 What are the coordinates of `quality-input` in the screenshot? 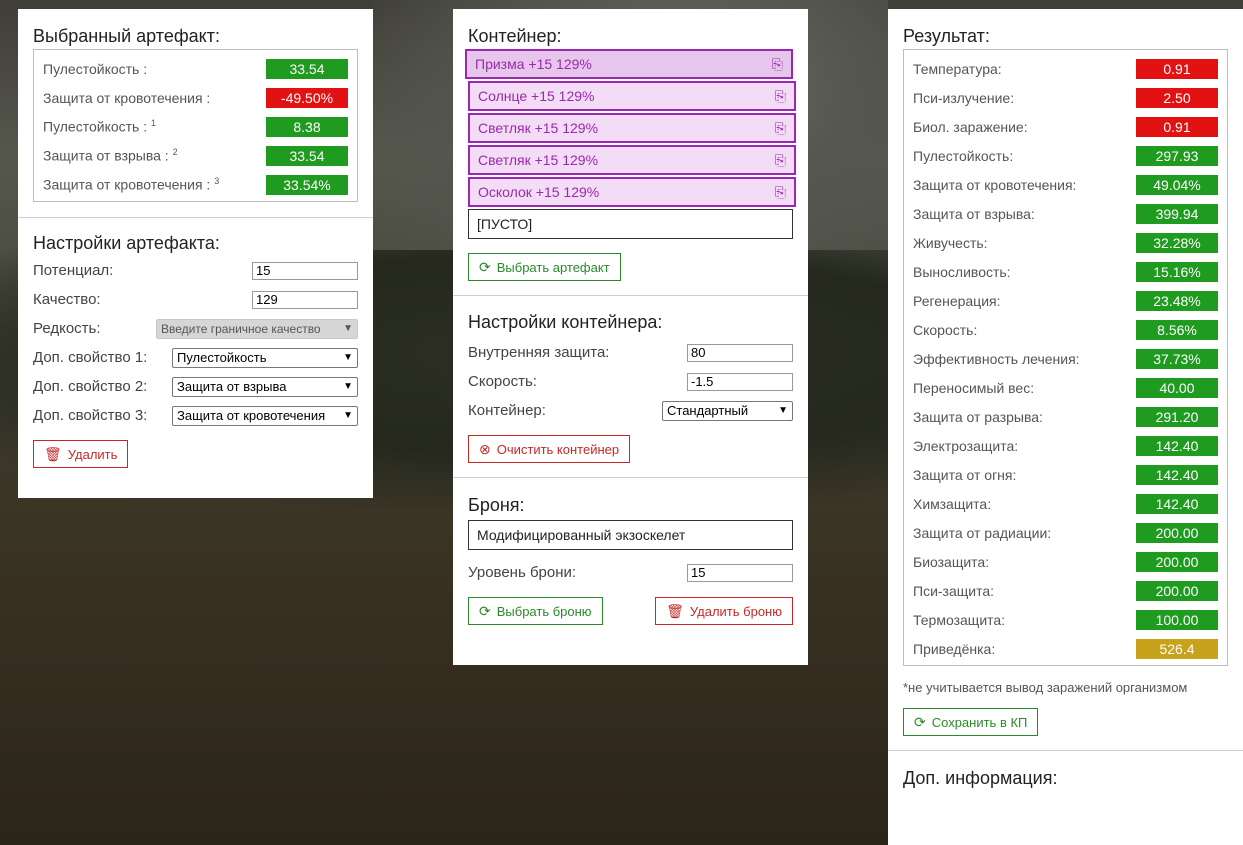 It's located at (305, 299).